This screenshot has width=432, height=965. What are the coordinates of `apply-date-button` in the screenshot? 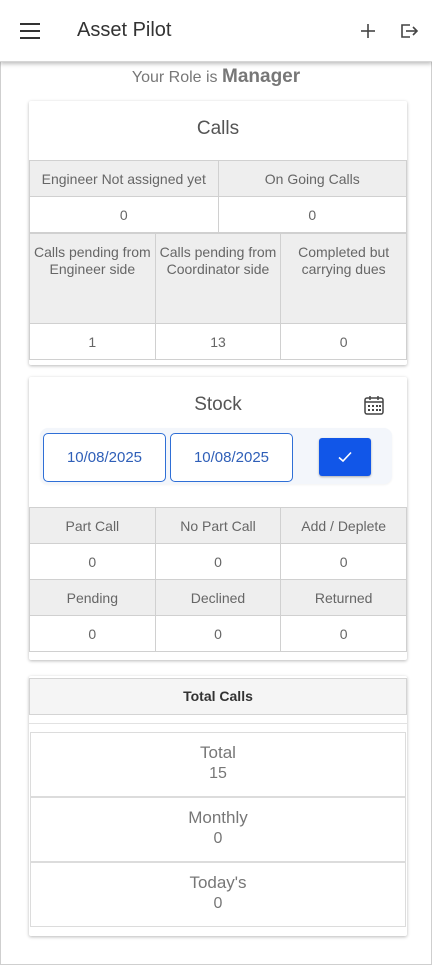 It's located at (345, 457).